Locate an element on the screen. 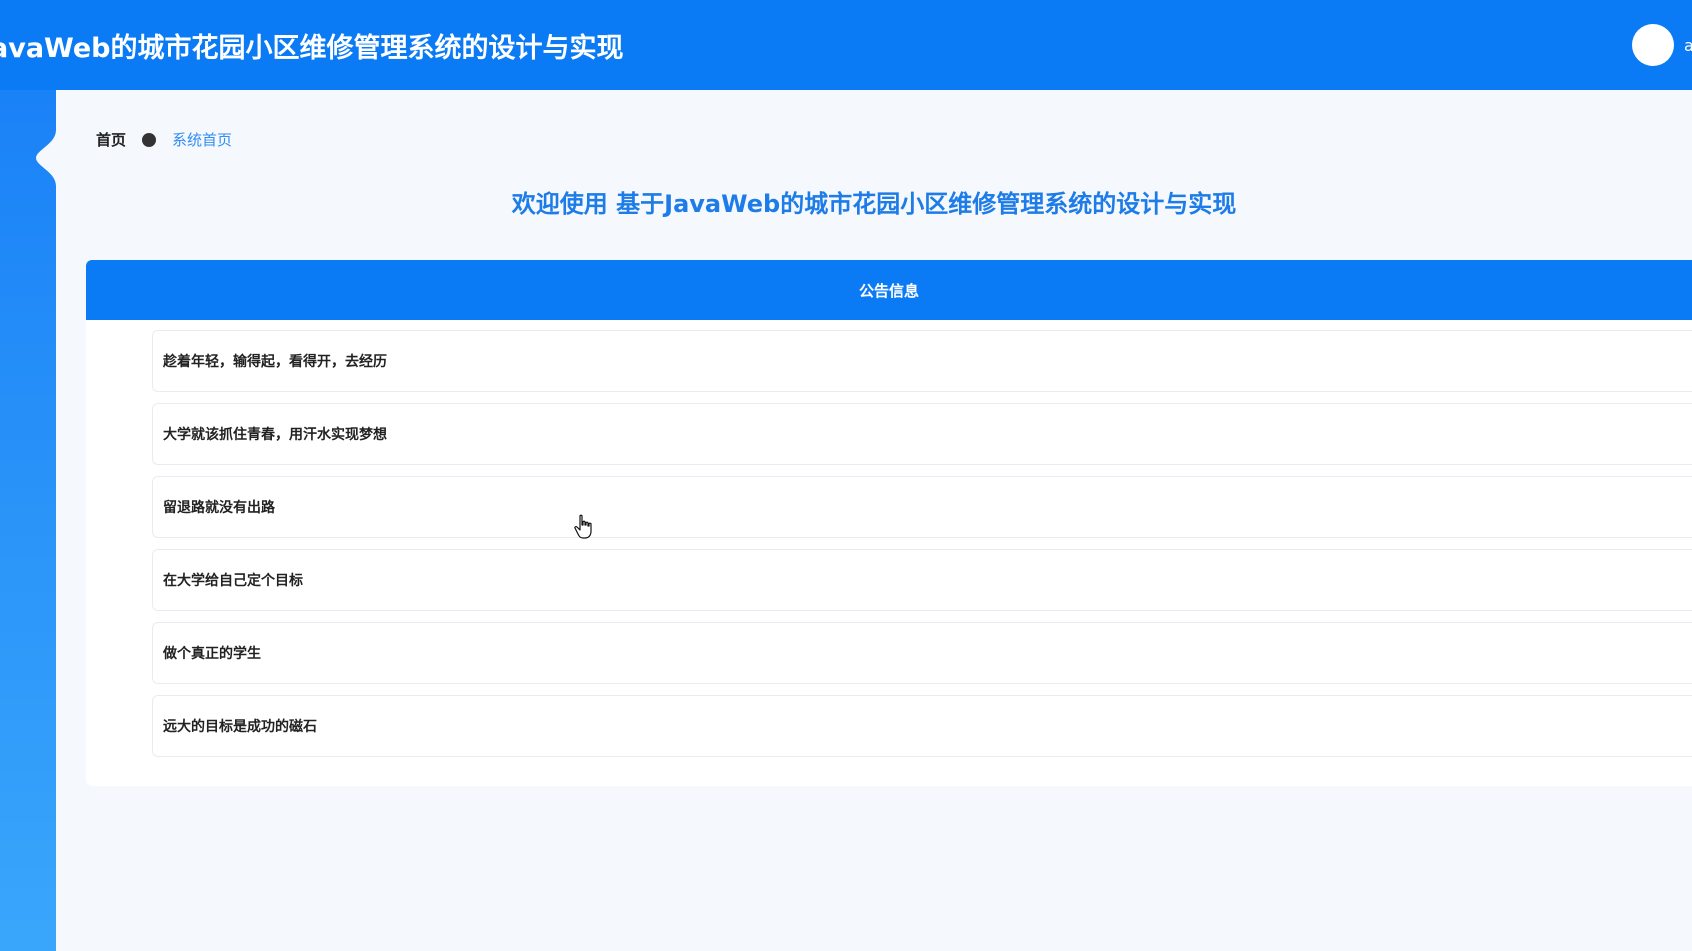 The height and width of the screenshot is (951, 1692). top-header: avaWeb的城市花园小区维修管理系统的设计与实现 a is located at coordinates (846, 45).